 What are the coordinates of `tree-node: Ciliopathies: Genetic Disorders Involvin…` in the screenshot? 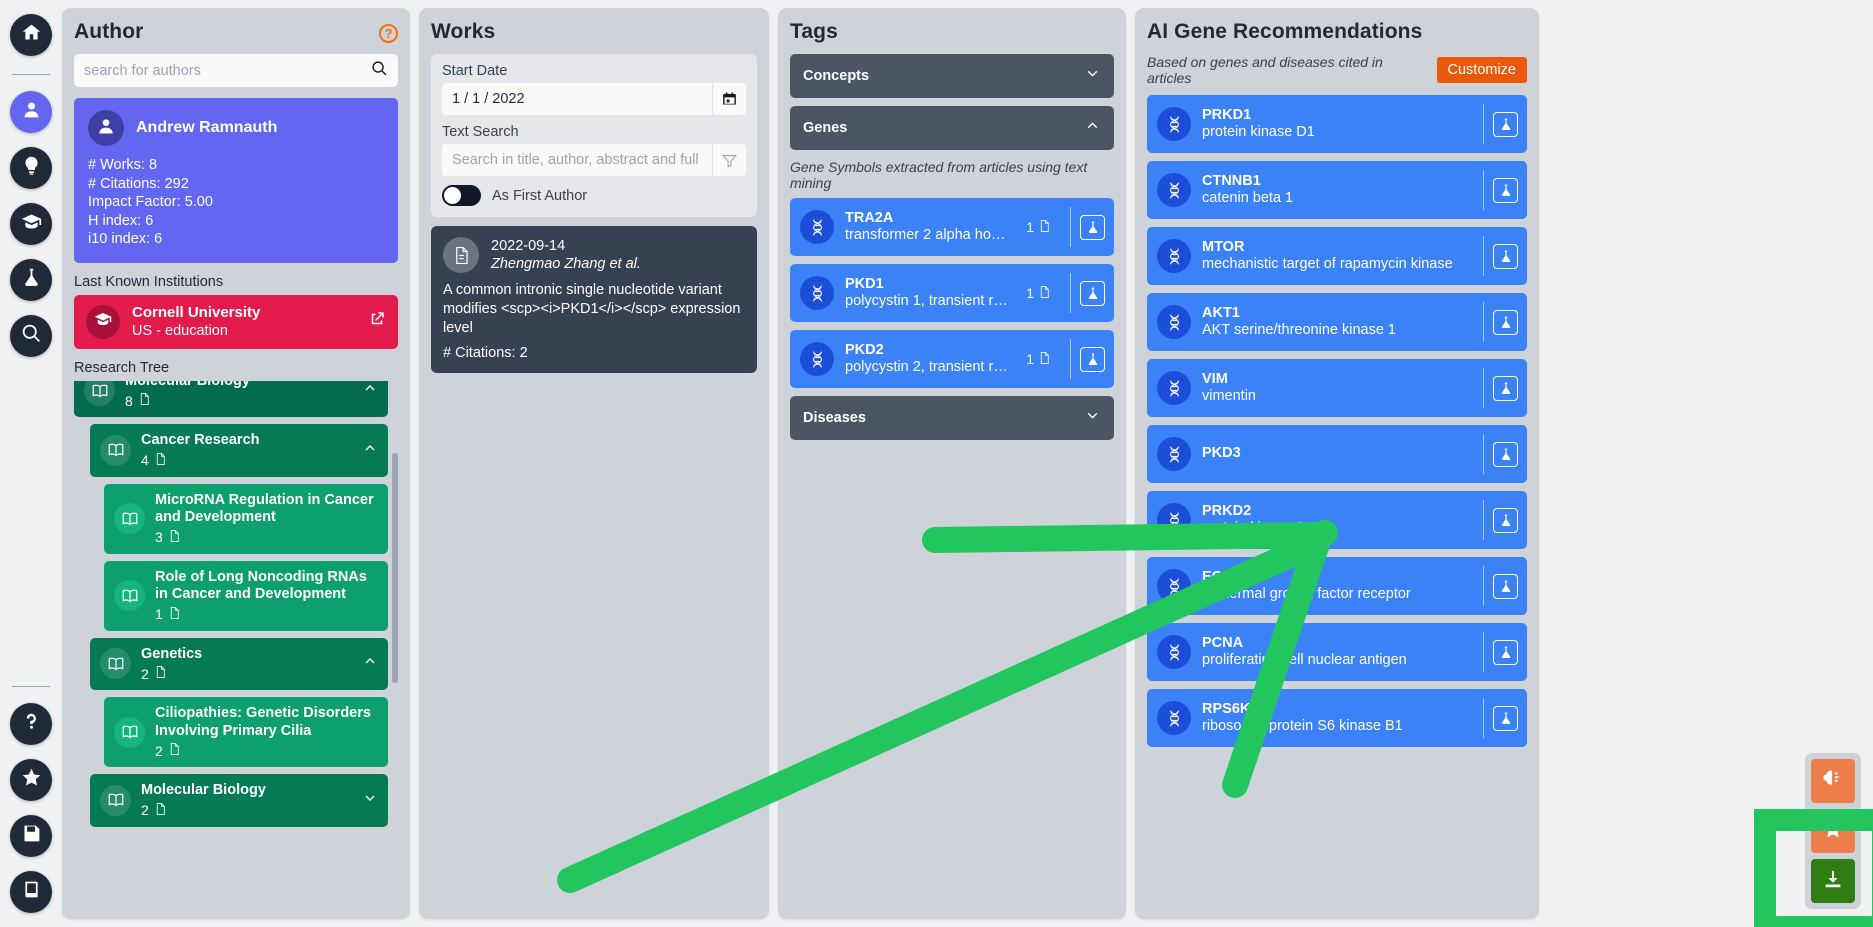 It's located at (246, 732).